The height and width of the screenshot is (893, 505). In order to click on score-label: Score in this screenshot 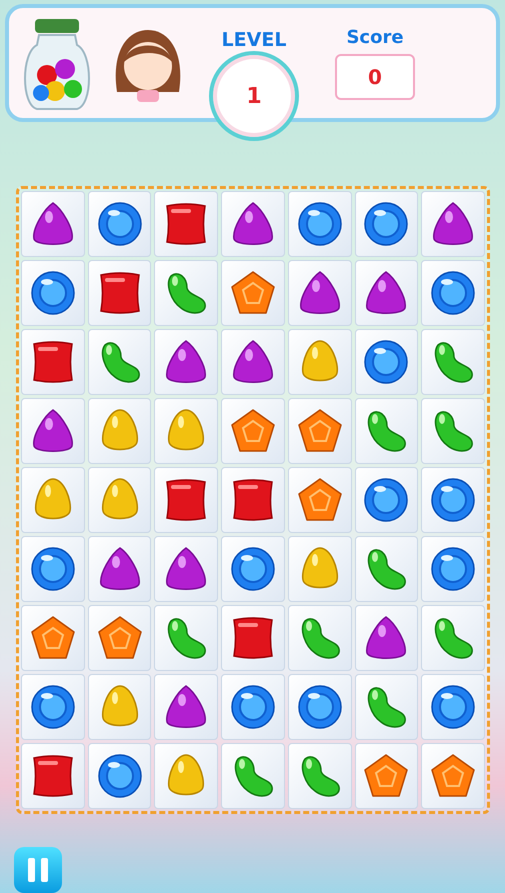, I will do `click(375, 37)`.